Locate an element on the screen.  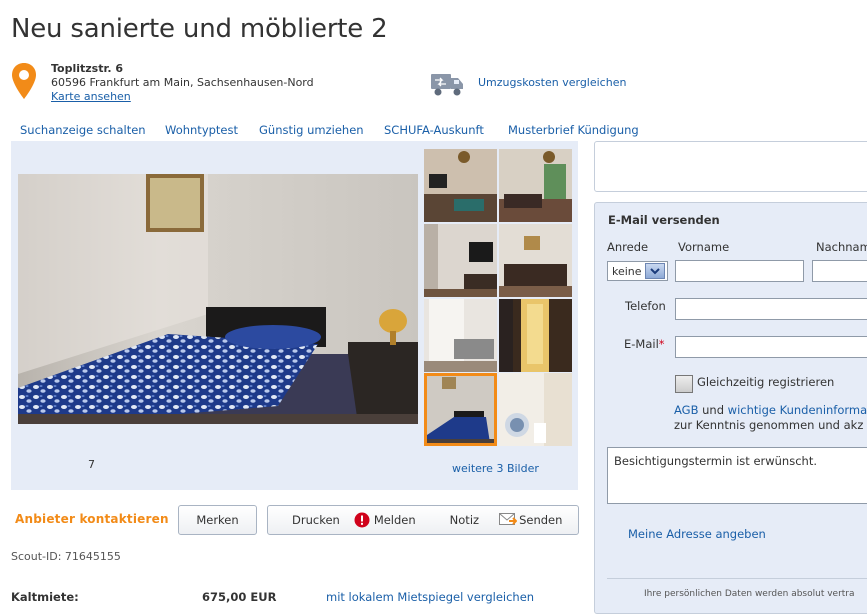
required-marker: * is located at coordinates (661, 344).